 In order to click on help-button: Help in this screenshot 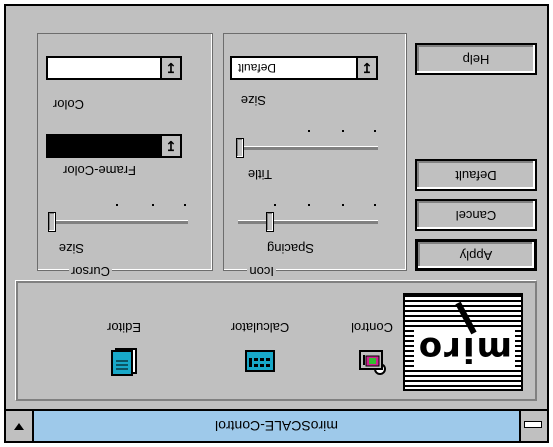, I will do `click(476, 59)`.